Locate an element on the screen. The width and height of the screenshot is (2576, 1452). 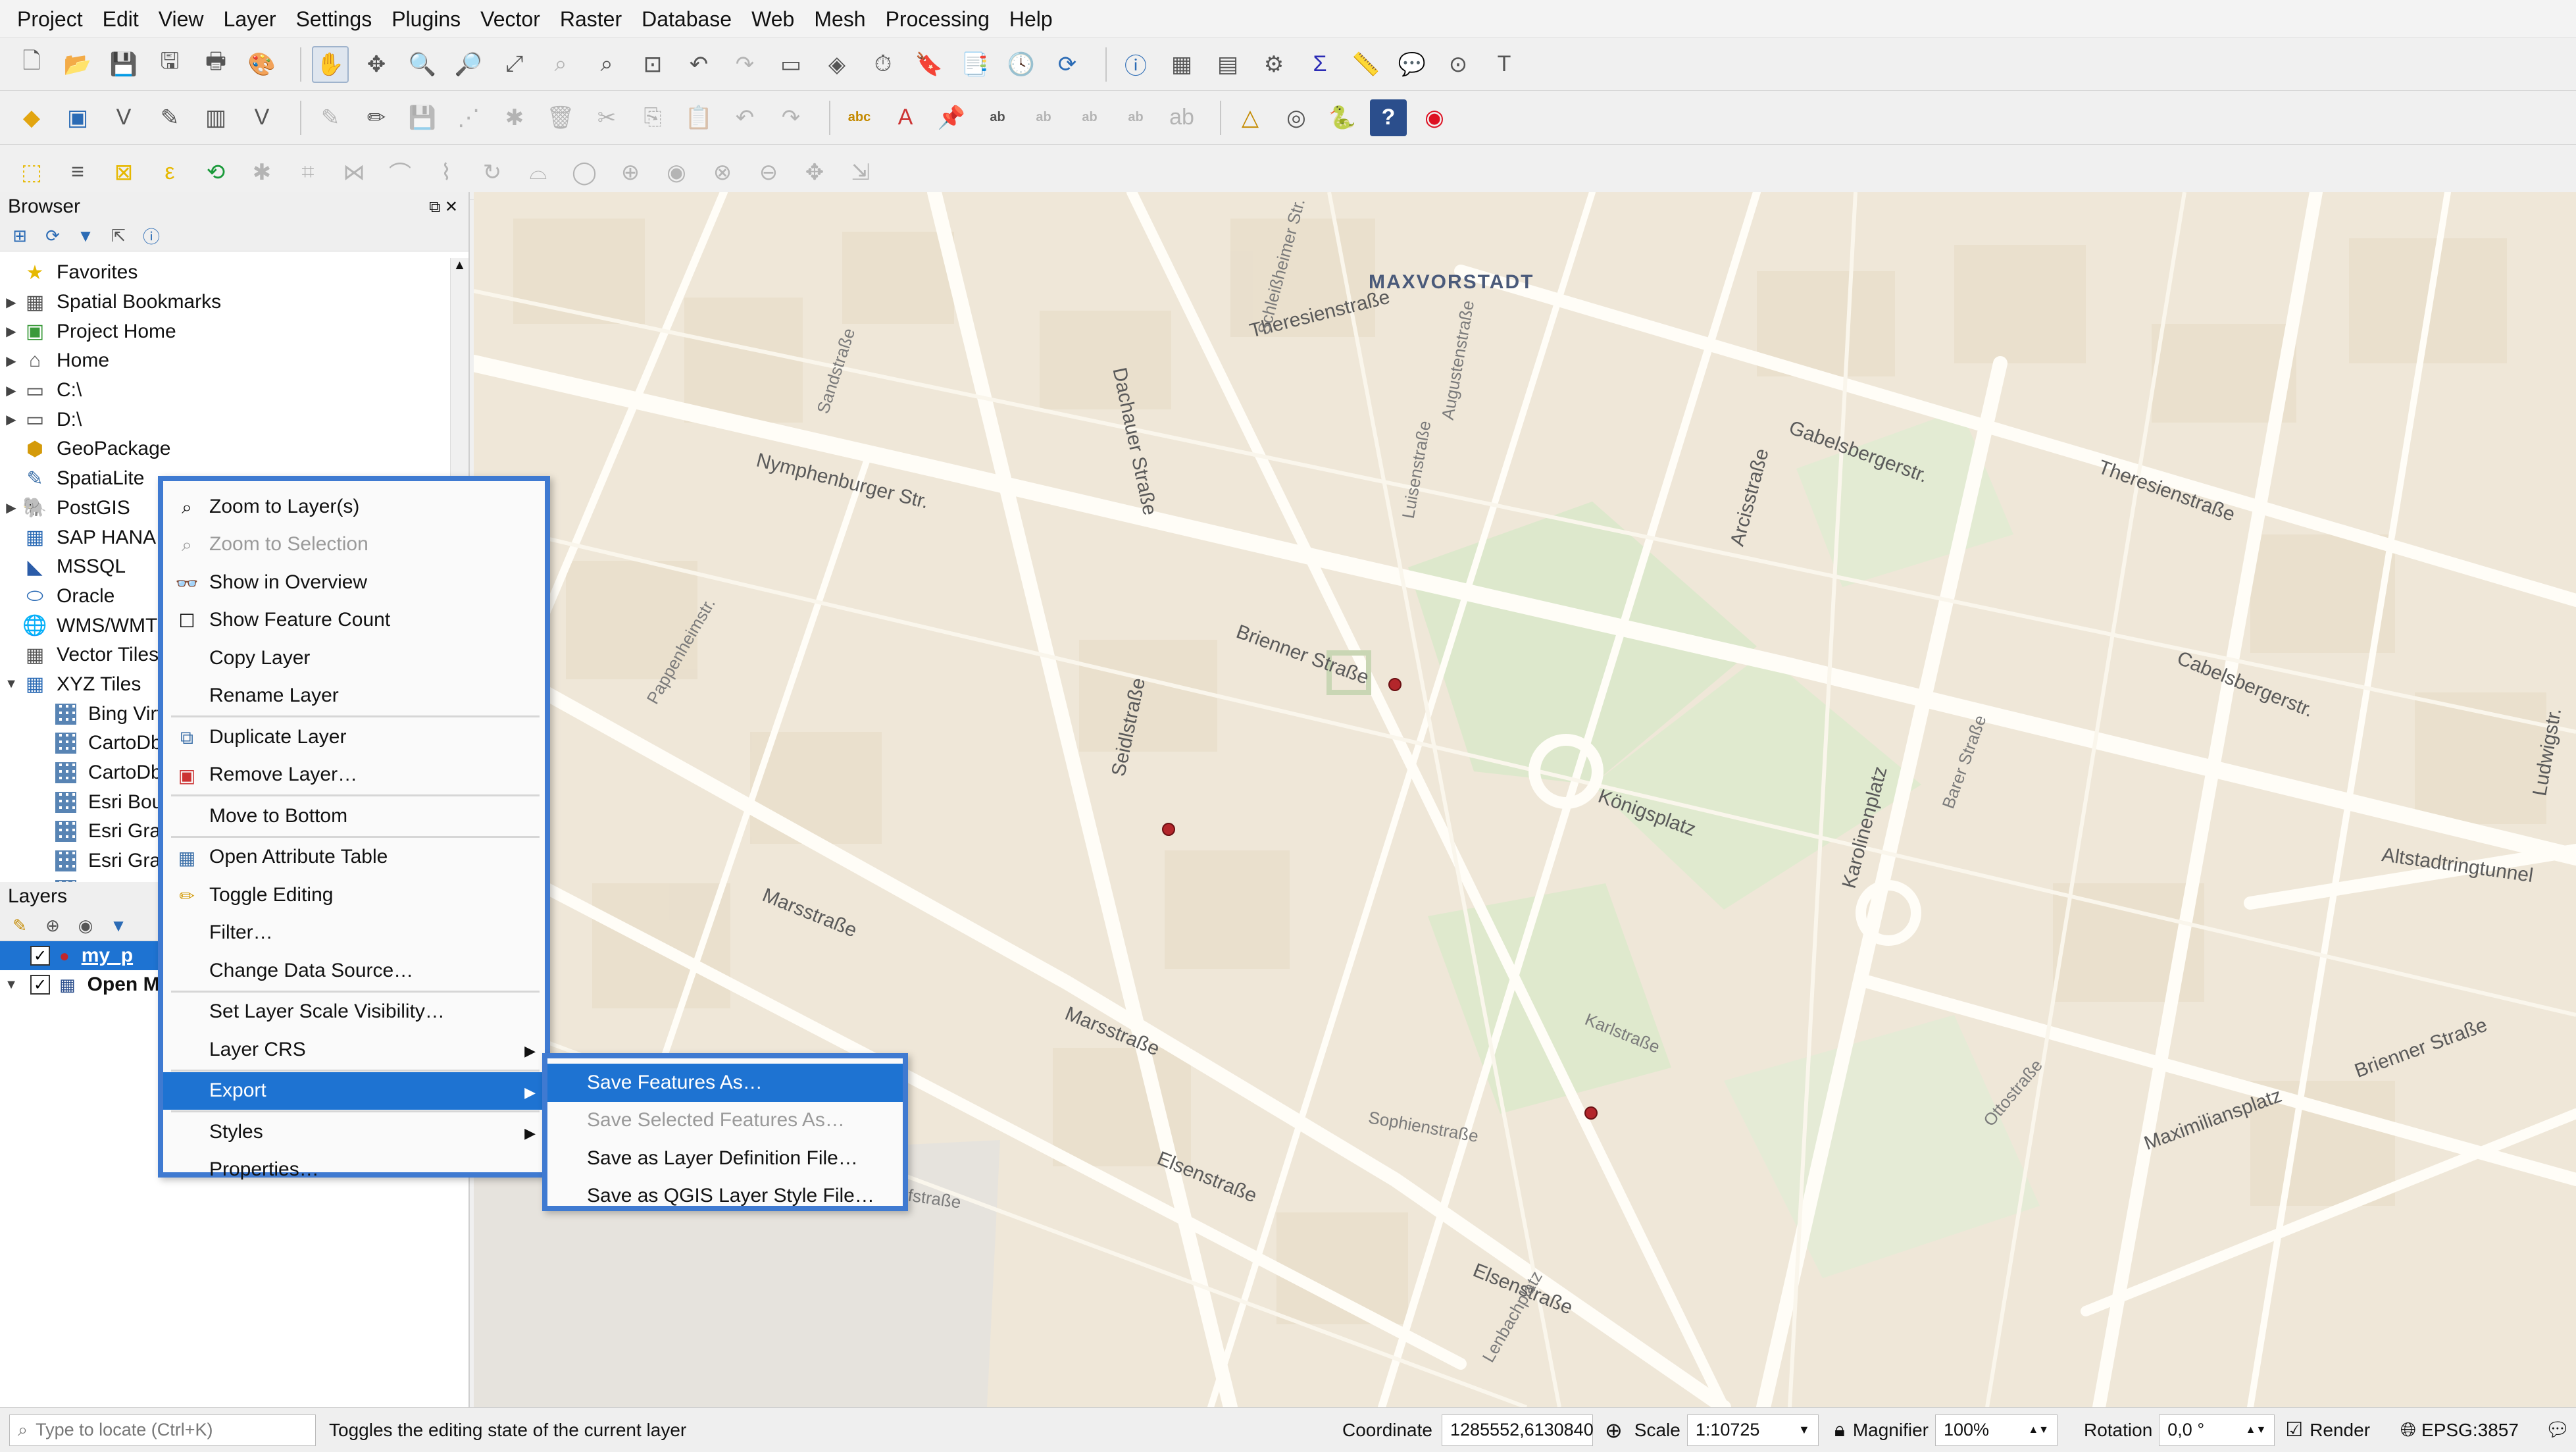
qgis2web-icon: ◎ is located at coordinates (1296, 118).